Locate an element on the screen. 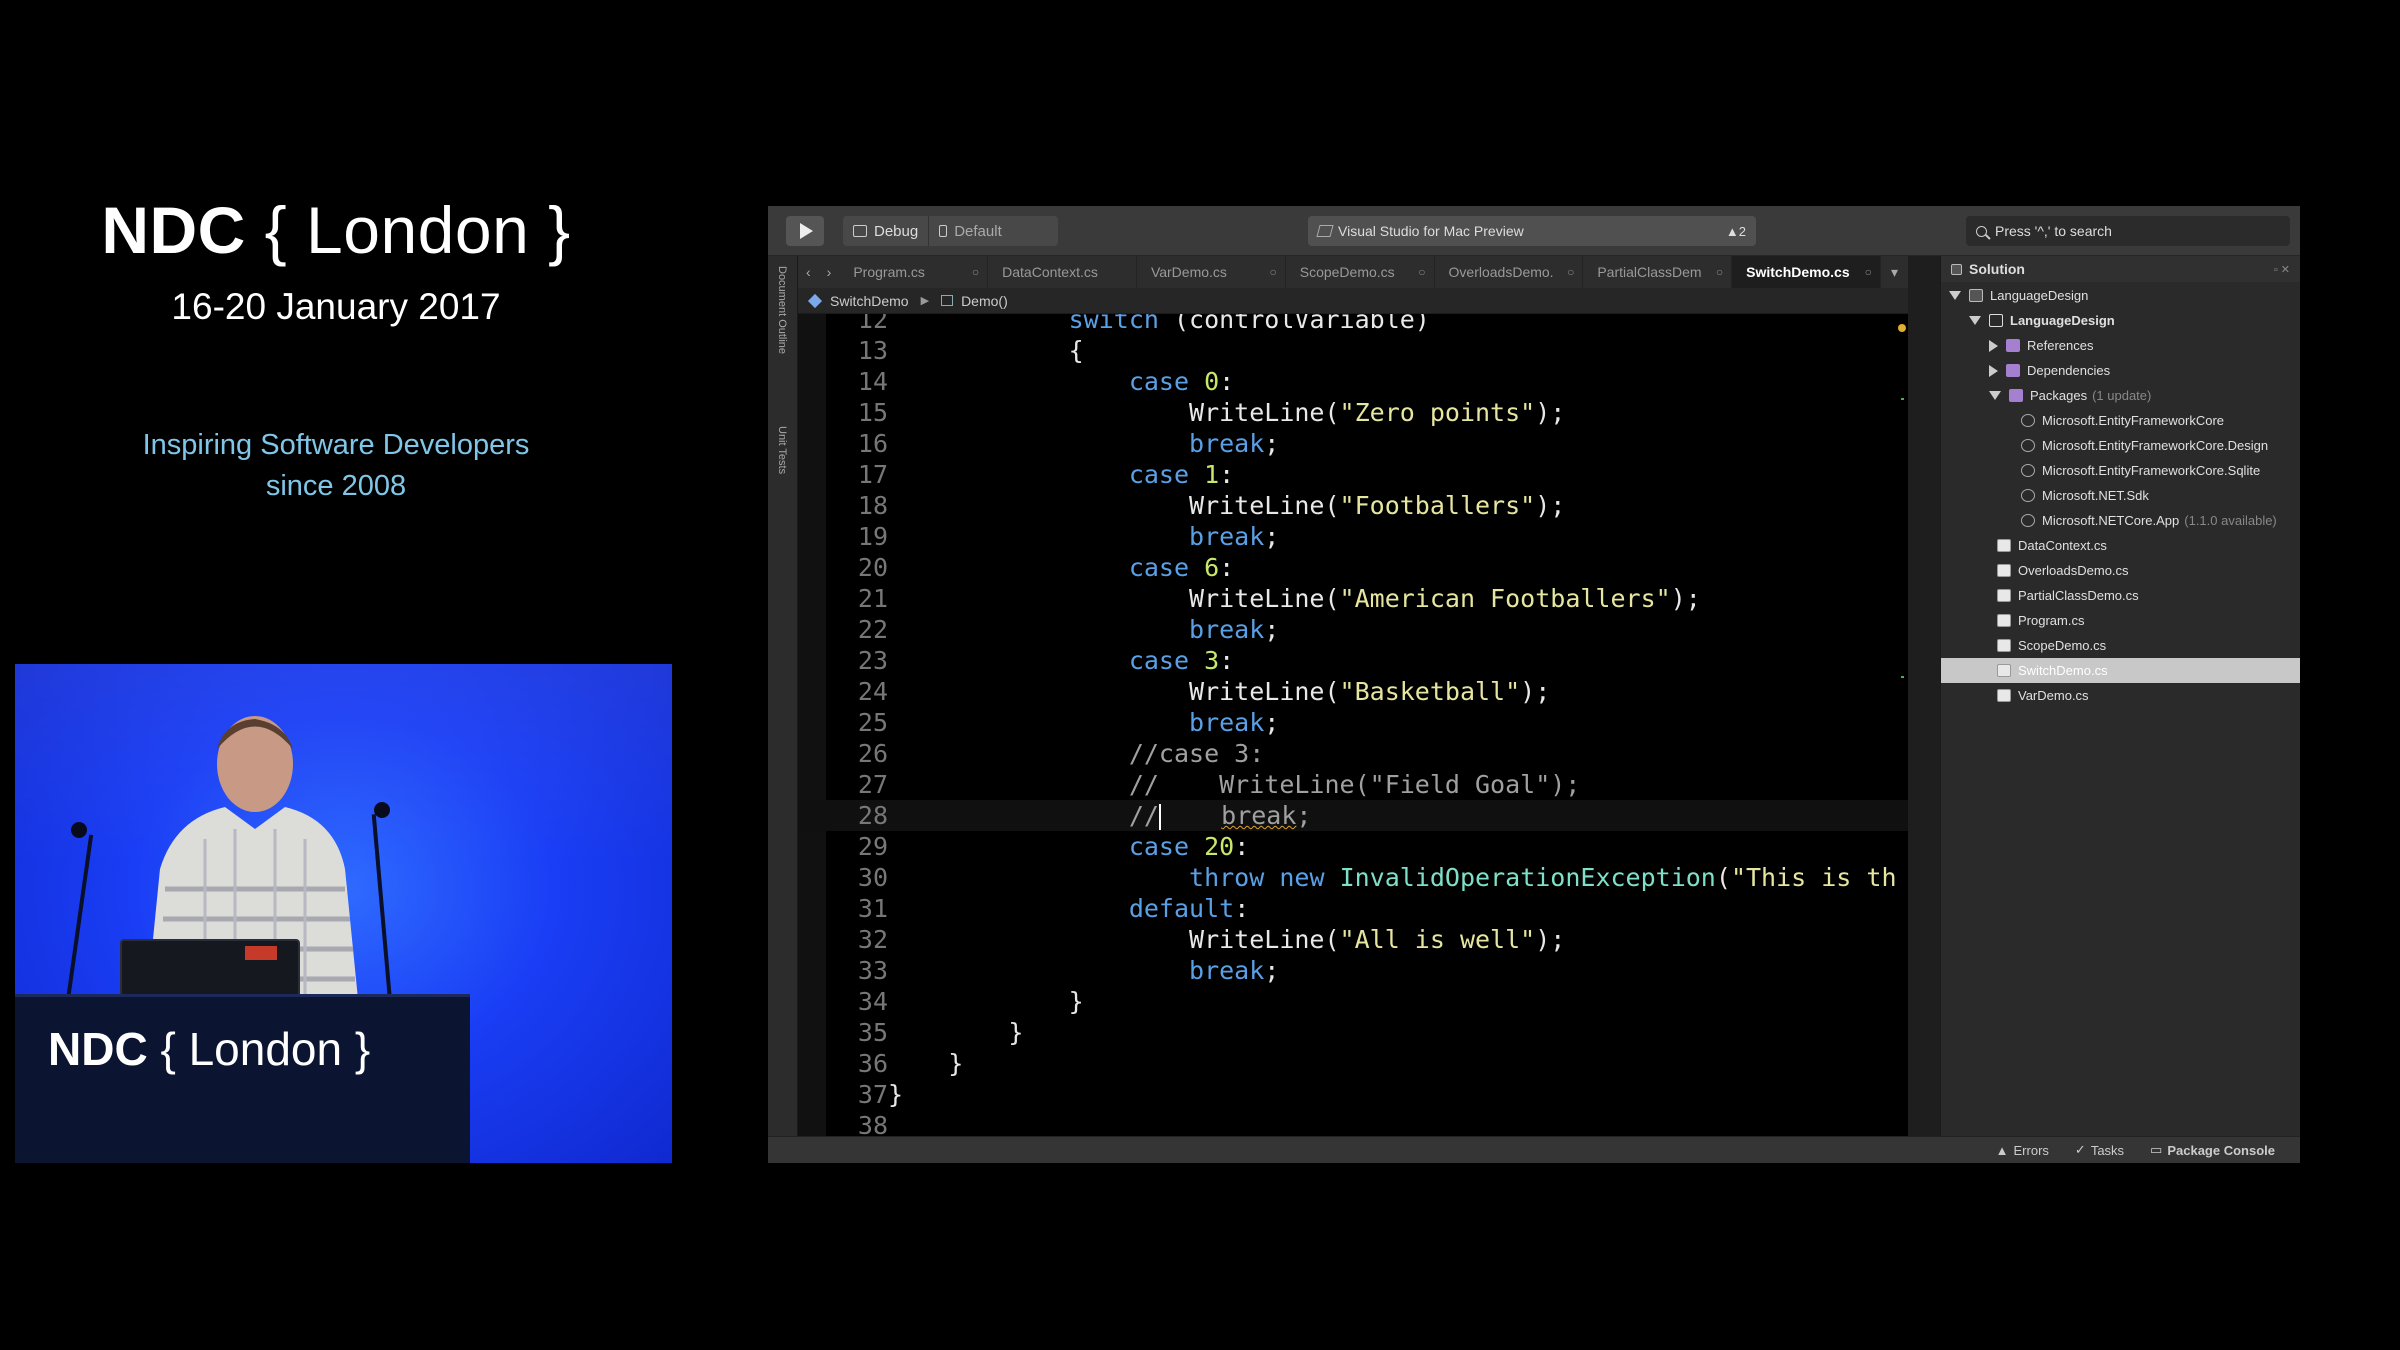 The height and width of the screenshot is (1350, 2400). code-text: break; is located at coordinates (1083, 536).